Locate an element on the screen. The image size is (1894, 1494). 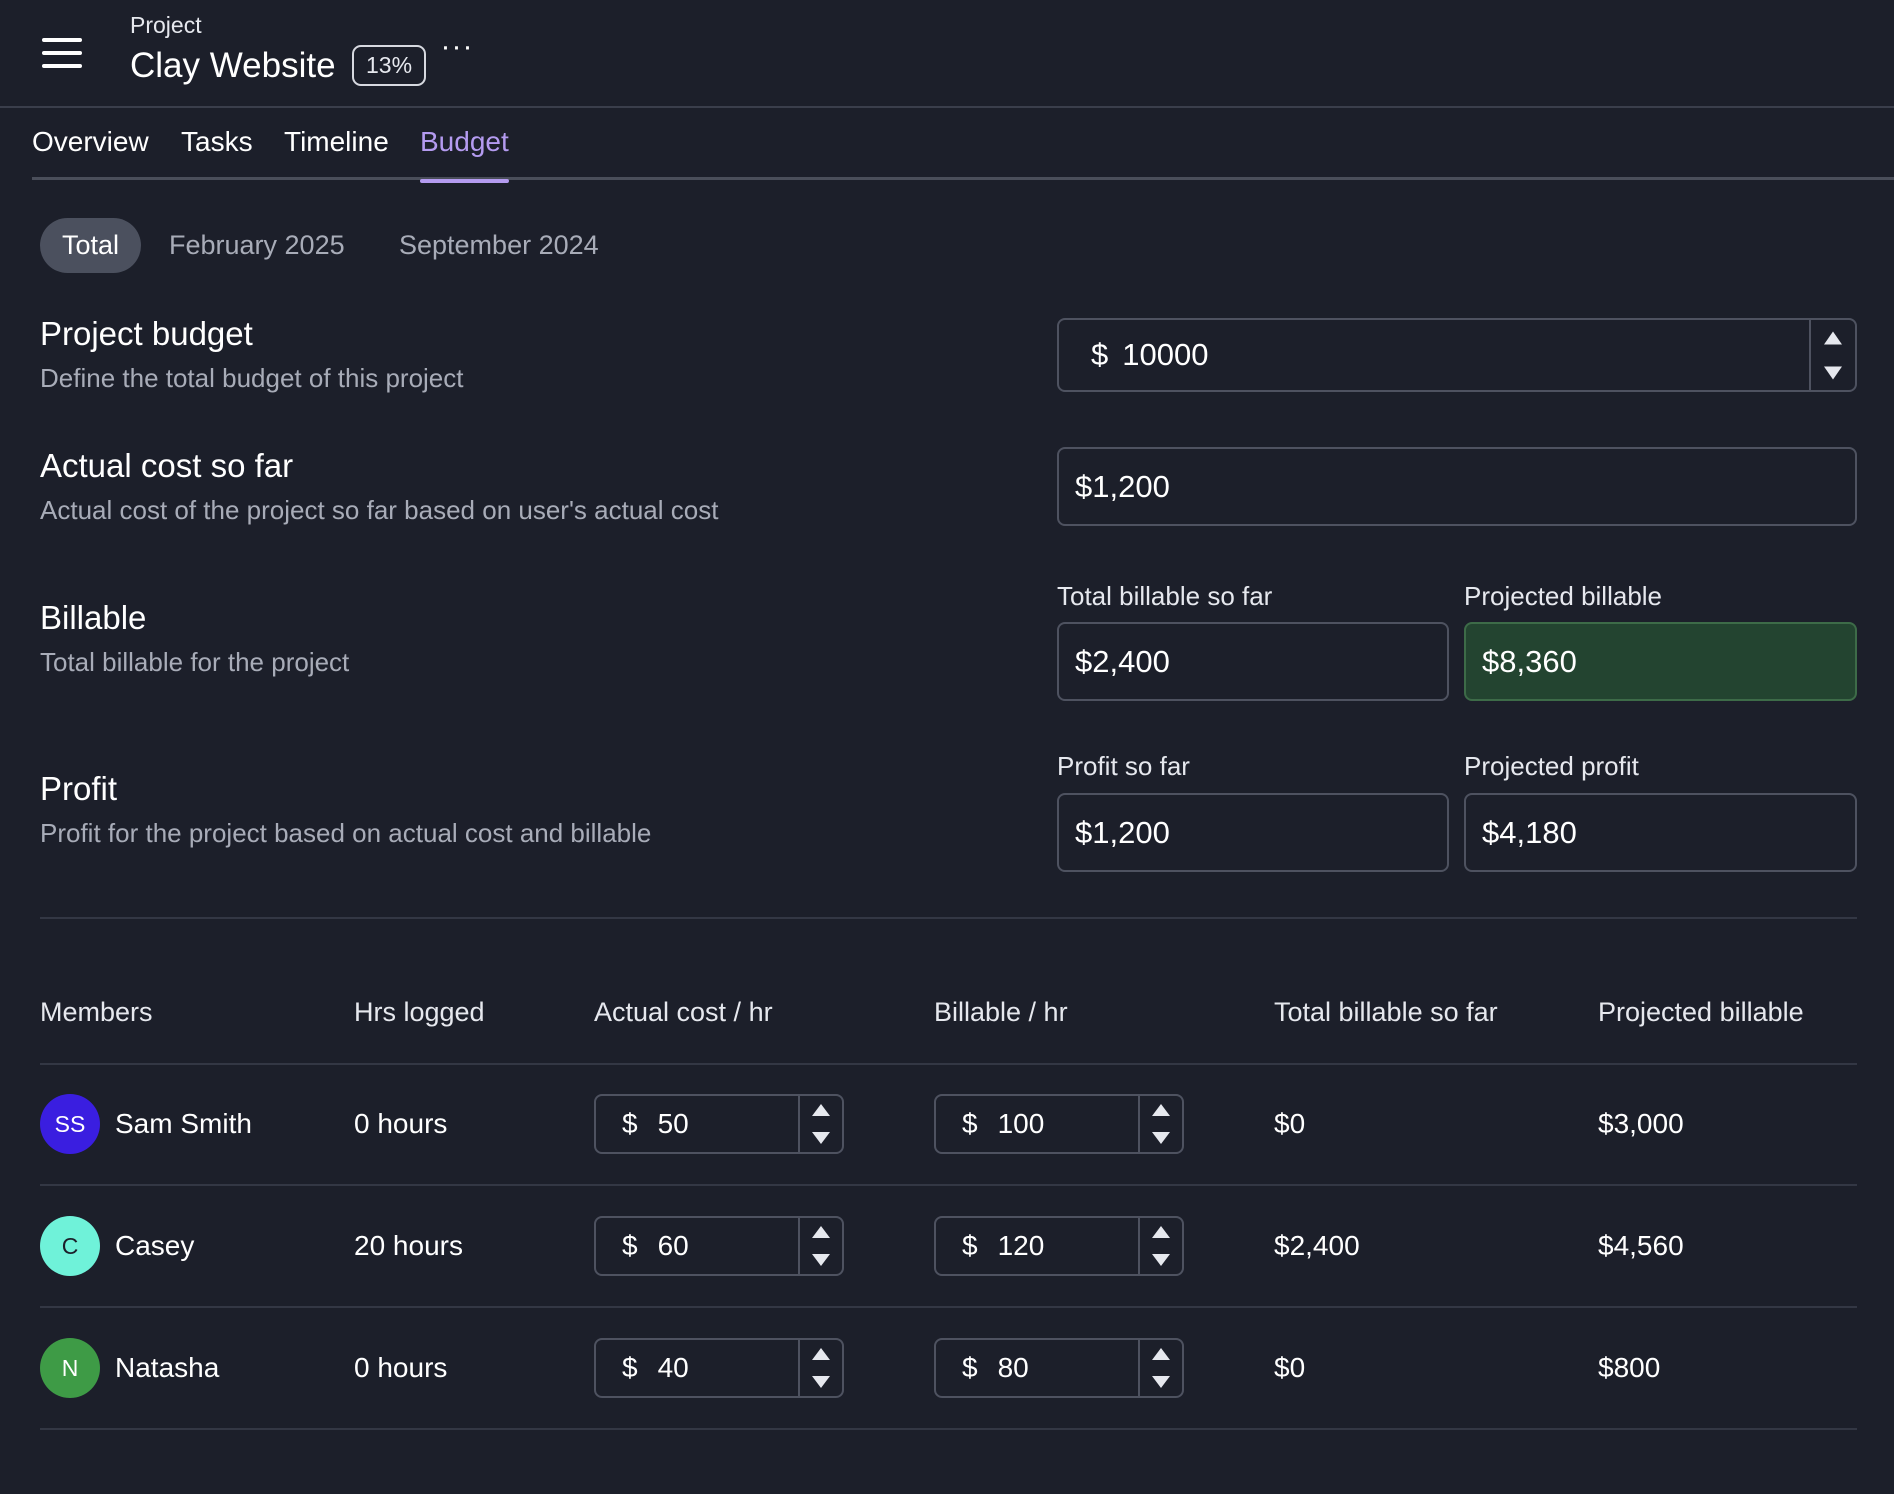
project-budget-stepper is located at coordinates (1832, 355).